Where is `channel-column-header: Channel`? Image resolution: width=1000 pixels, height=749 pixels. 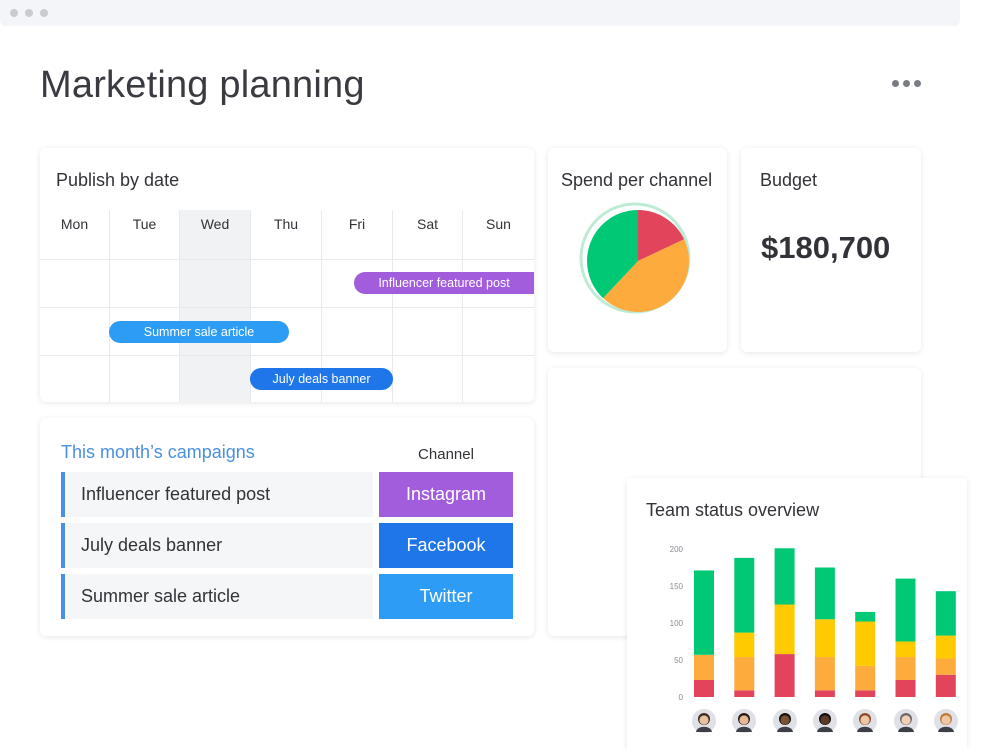
channel-column-header: Channel is located at coordinates (446, 454).